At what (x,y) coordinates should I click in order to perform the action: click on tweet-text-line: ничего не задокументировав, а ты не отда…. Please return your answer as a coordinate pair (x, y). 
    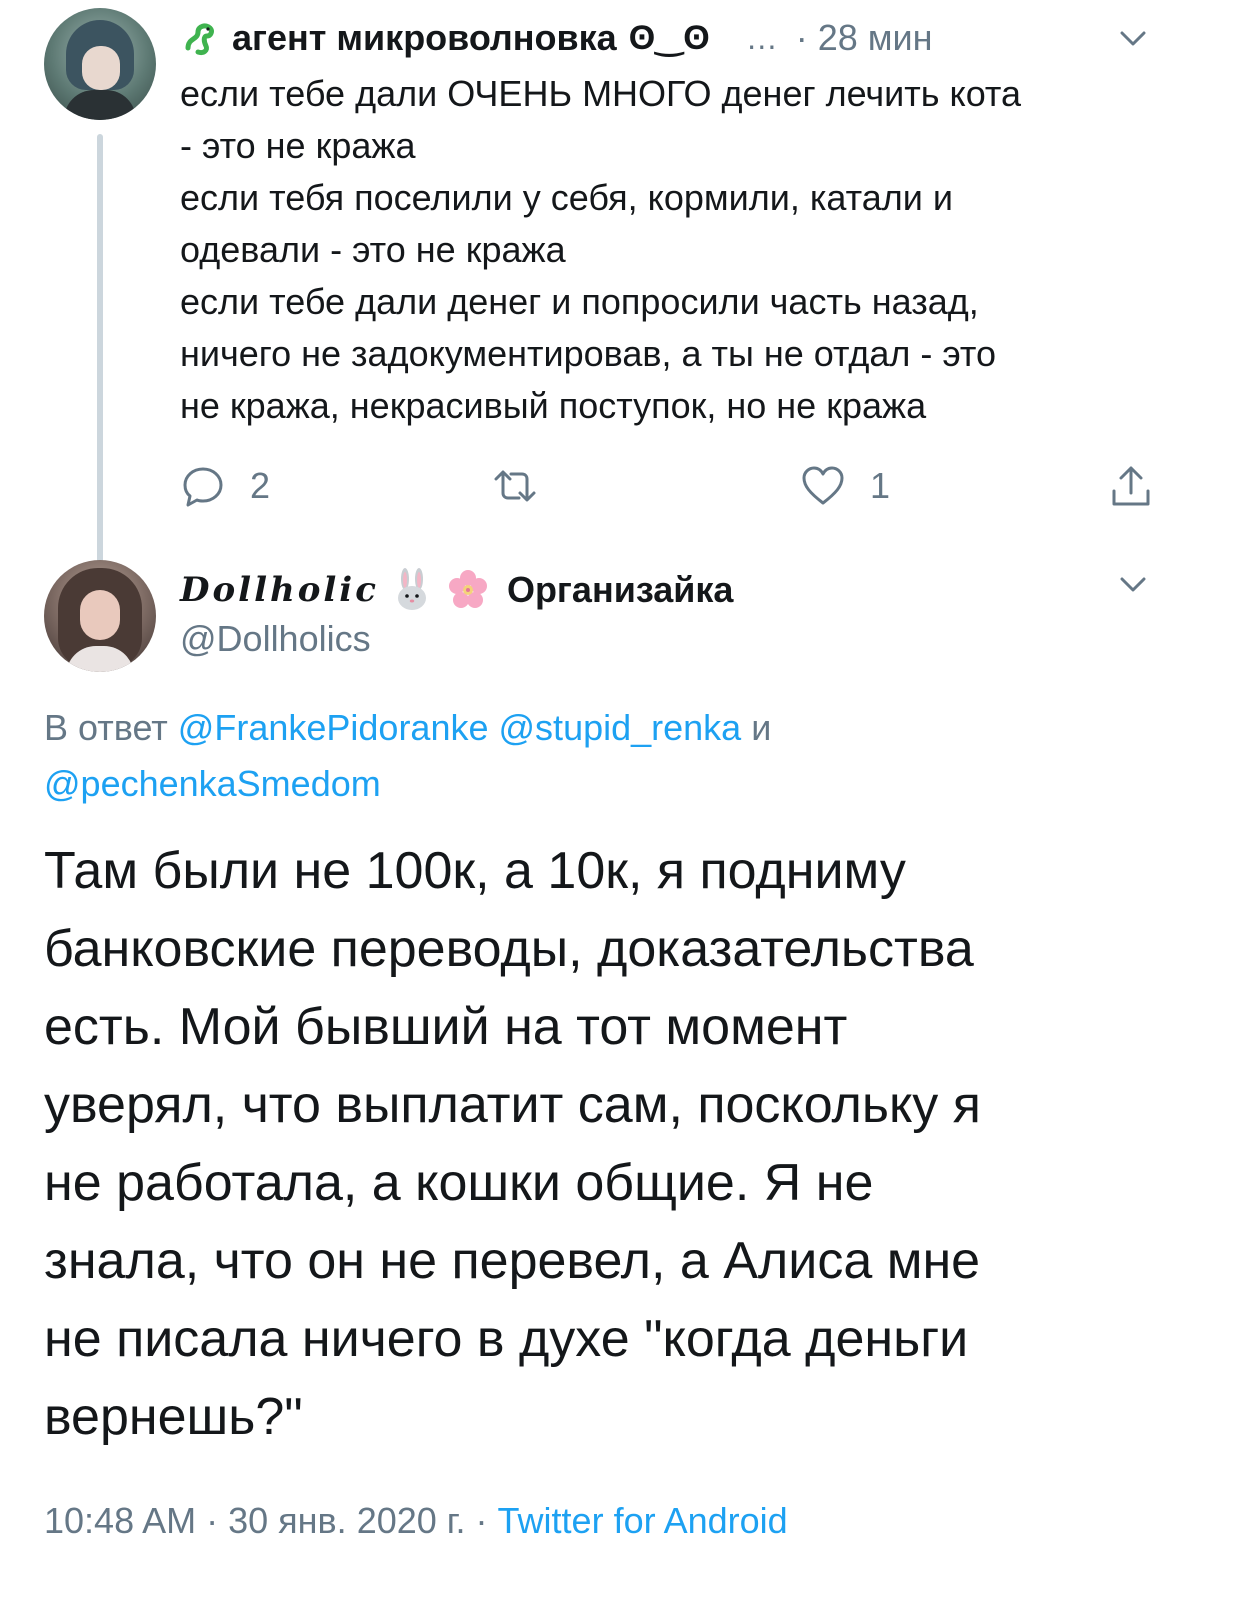
    Looking at the image, I should click on (588, 353).